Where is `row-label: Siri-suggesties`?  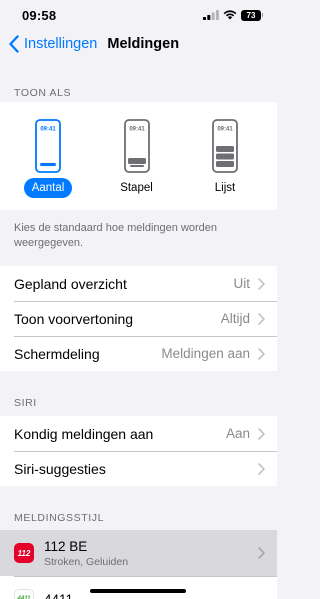 row-label: Siri-suggesties is located at coordinates (60, 468).